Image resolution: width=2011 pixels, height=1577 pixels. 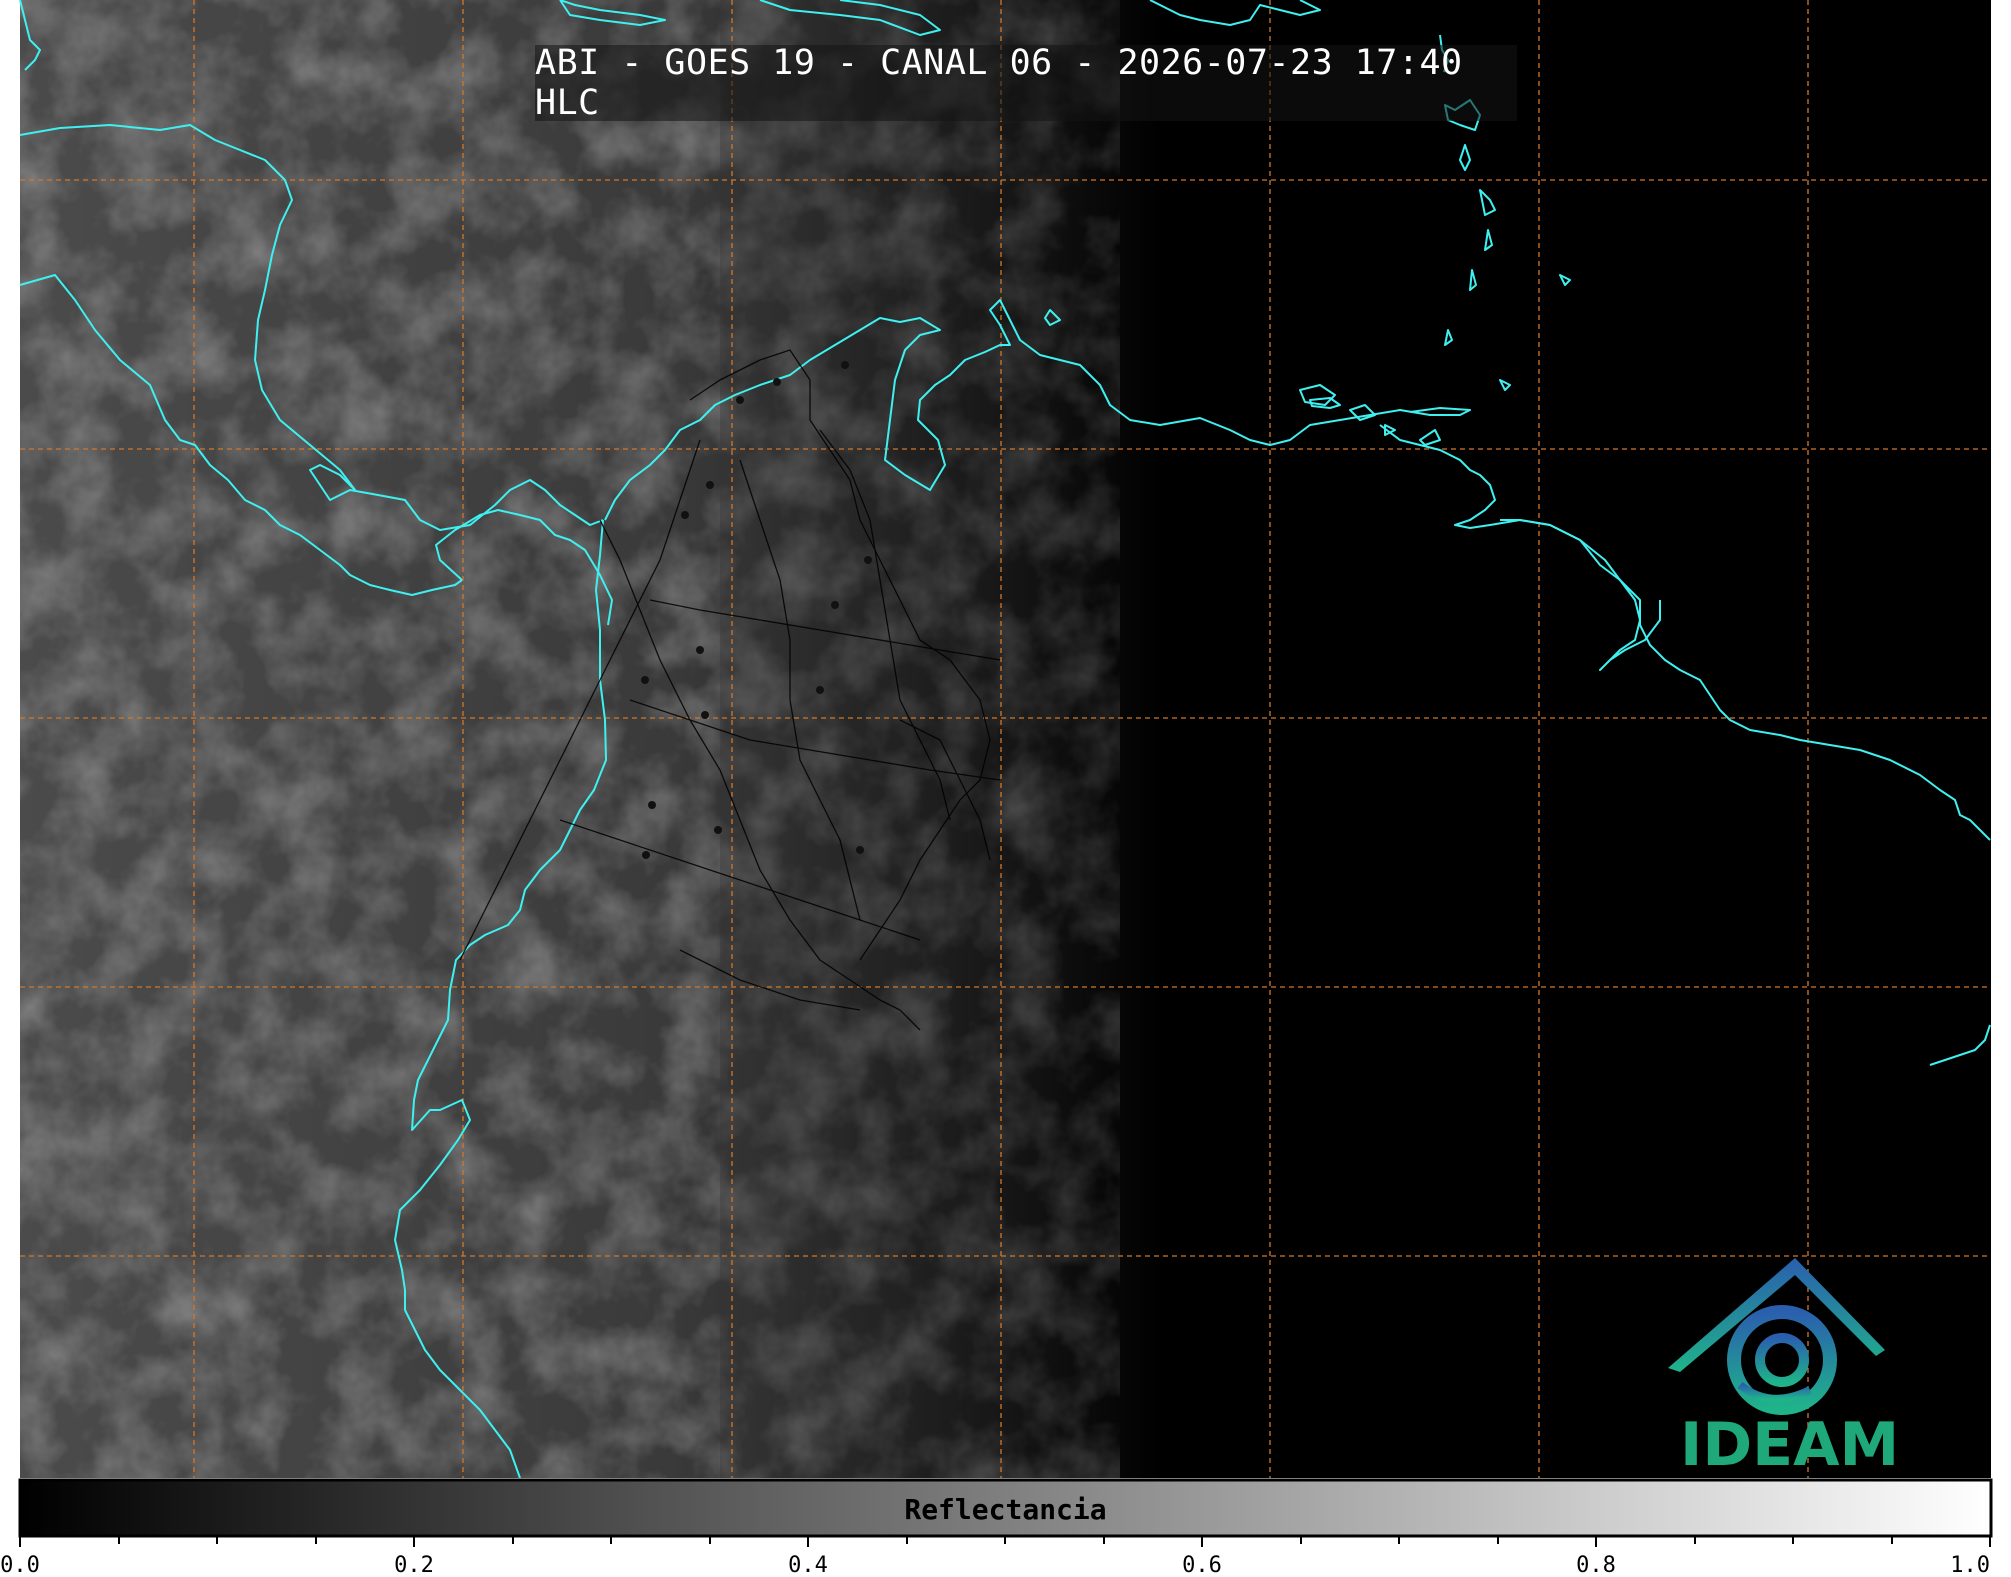 I want to click on colorbar-tick-4: 0.8, so click(x=1596, y=1565).